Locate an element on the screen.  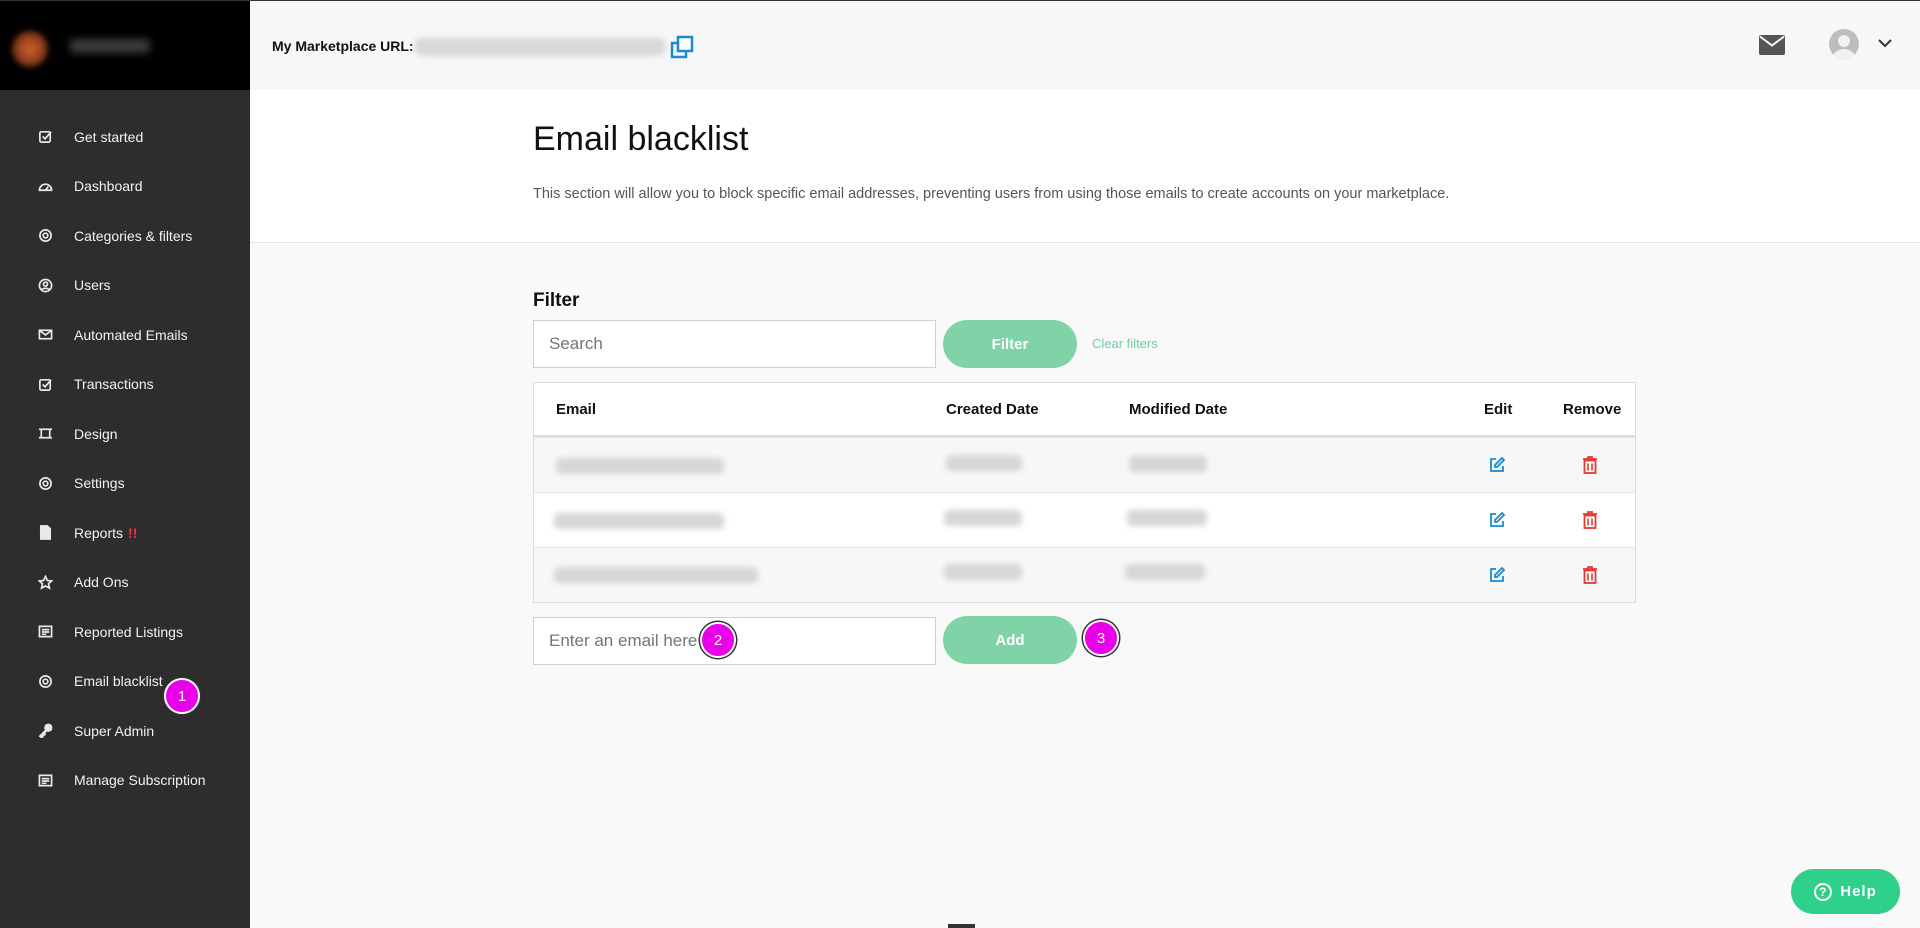
sidebar-item-categories: Categories & filters is located at coordinates (125, 236).